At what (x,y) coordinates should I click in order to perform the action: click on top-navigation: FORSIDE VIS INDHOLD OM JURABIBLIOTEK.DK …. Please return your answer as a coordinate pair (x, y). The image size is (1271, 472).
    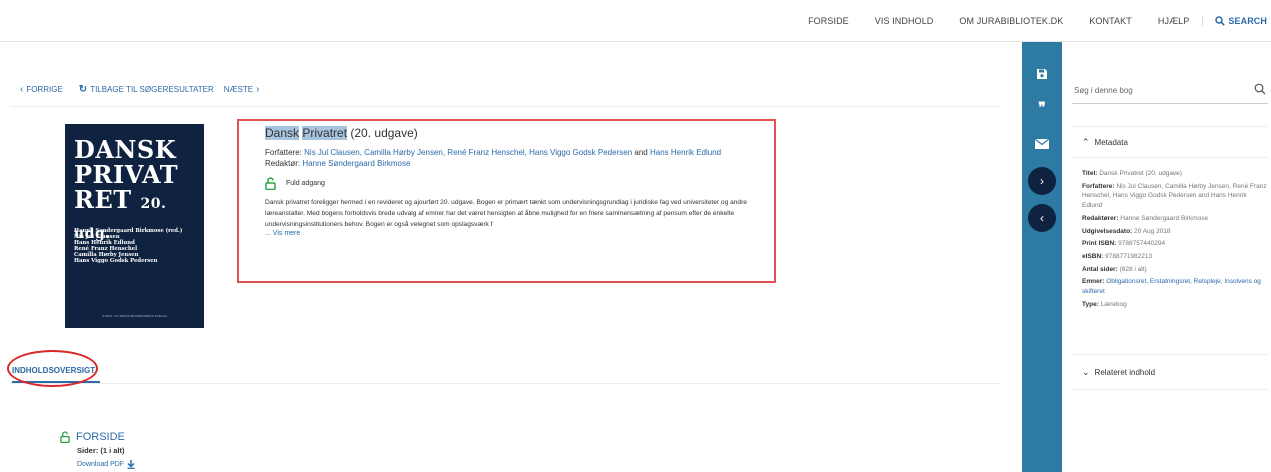
    Looking at the image, I should click on (635, 21).